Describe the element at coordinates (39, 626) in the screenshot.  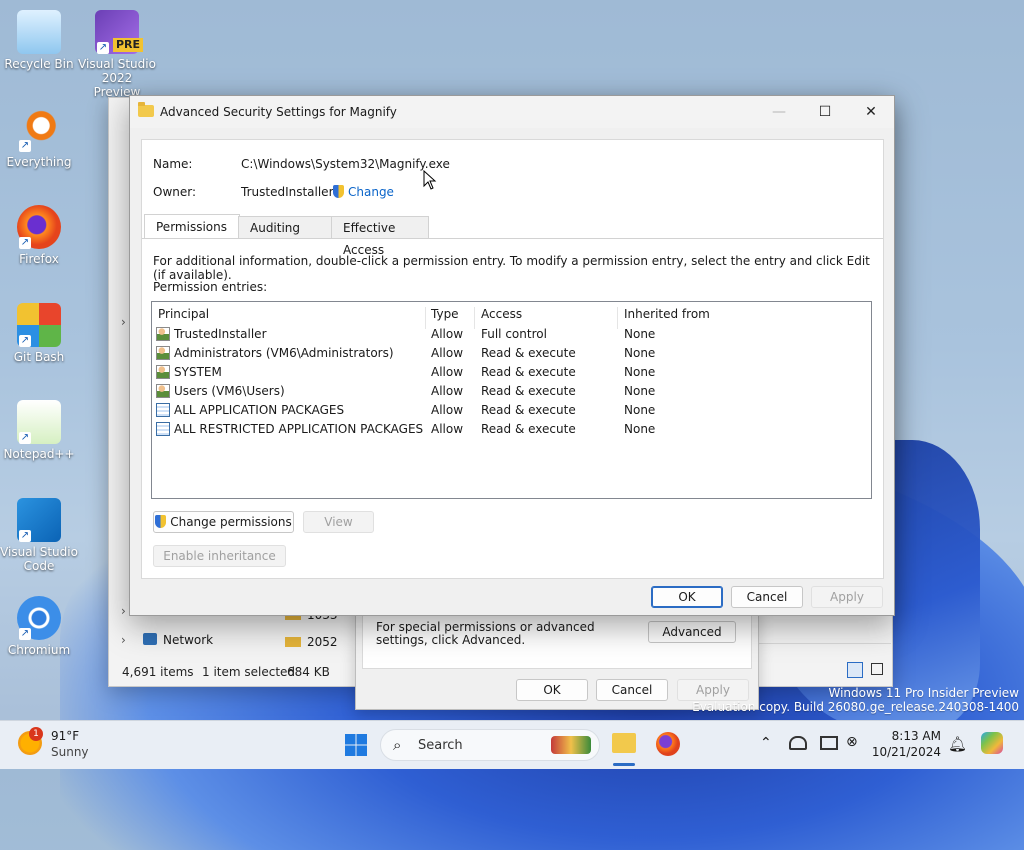
I see `desktop-shortcut: ↗ Chromium` at that location.